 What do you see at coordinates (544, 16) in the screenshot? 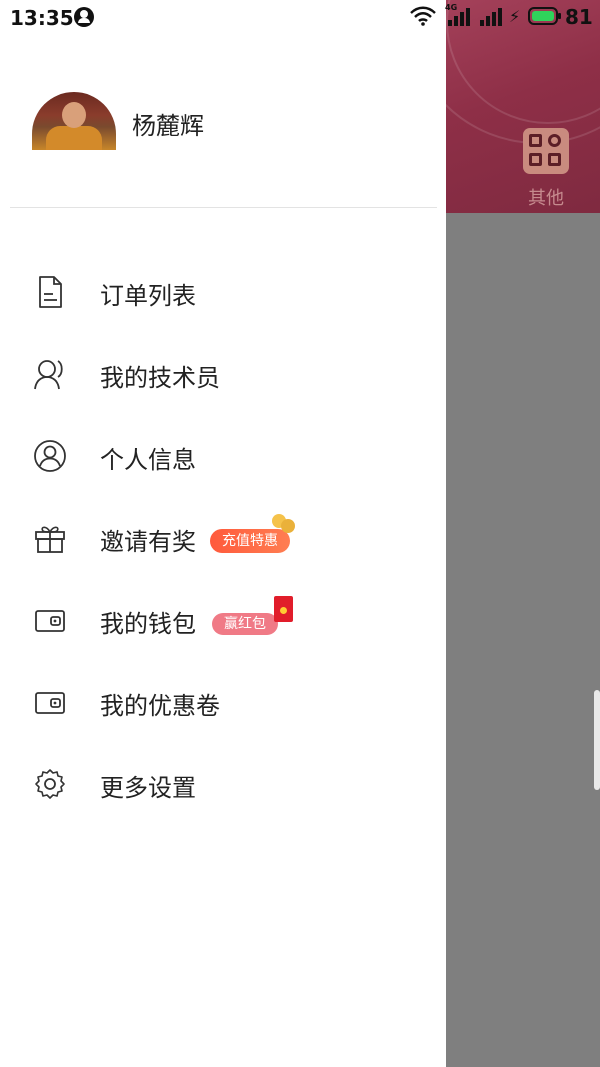
I see `battery-icon` at bounding box center [544, 16].